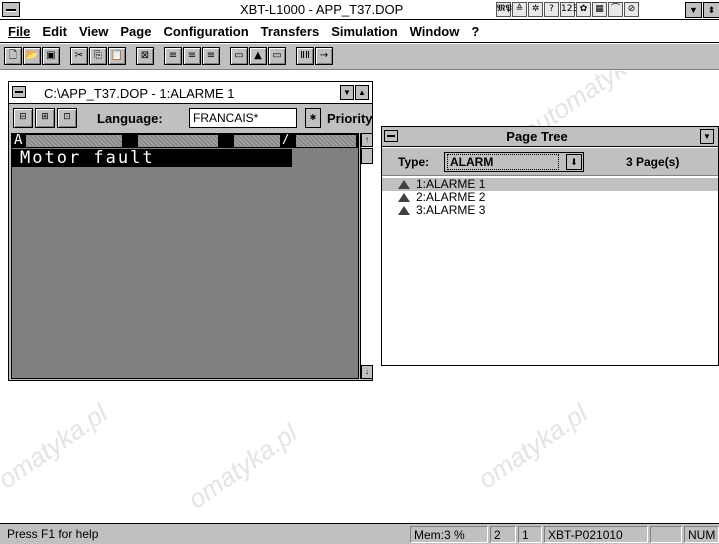 This screenshot has height=544, width=719. Describe the element at coordinates (51, 56) in the screenshot. I see `save-icon: ▣` at that location.